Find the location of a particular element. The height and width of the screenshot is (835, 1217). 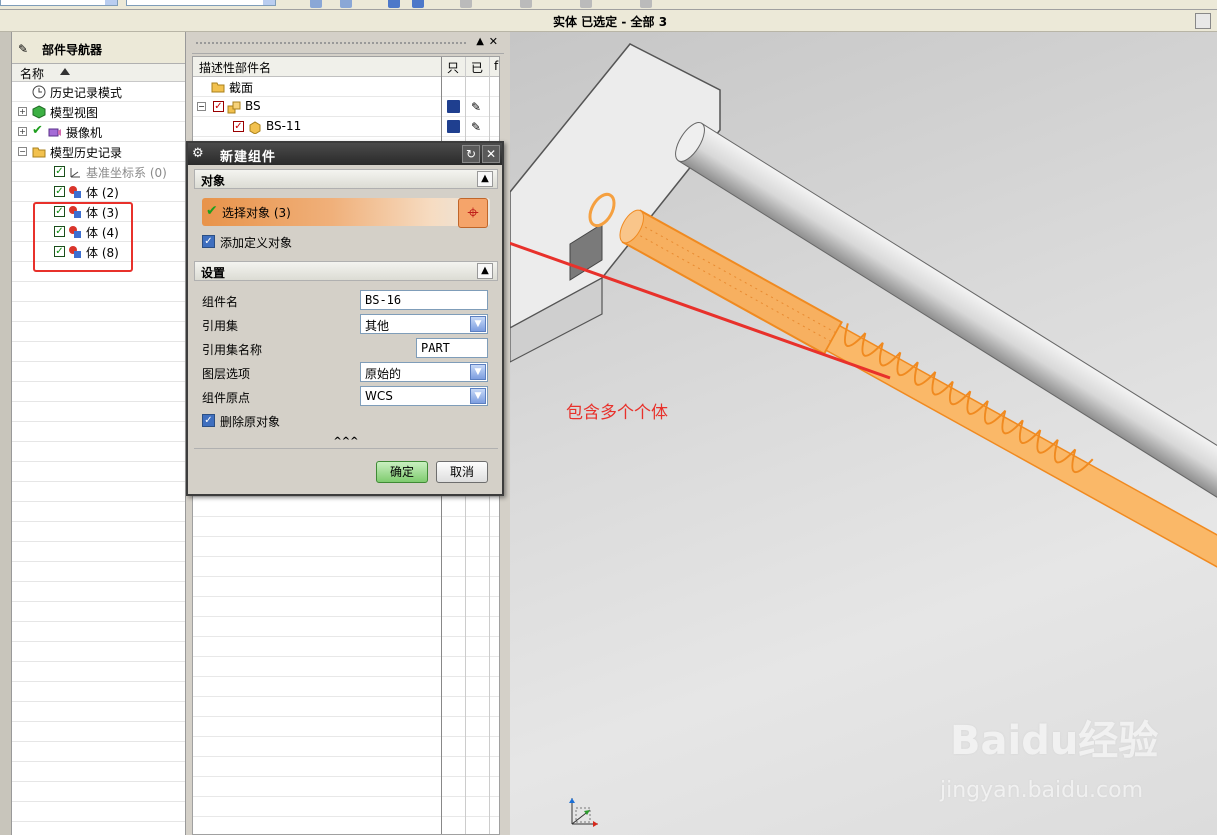

nav-item-label: 摄像机 is located at coordinates (84, 133).